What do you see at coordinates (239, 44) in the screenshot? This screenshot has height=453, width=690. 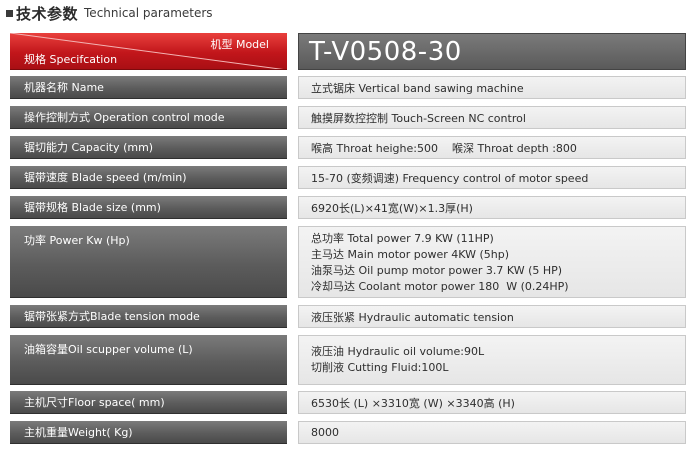 I see `model-label: 机型 Model` at bounding box center [239, 44].